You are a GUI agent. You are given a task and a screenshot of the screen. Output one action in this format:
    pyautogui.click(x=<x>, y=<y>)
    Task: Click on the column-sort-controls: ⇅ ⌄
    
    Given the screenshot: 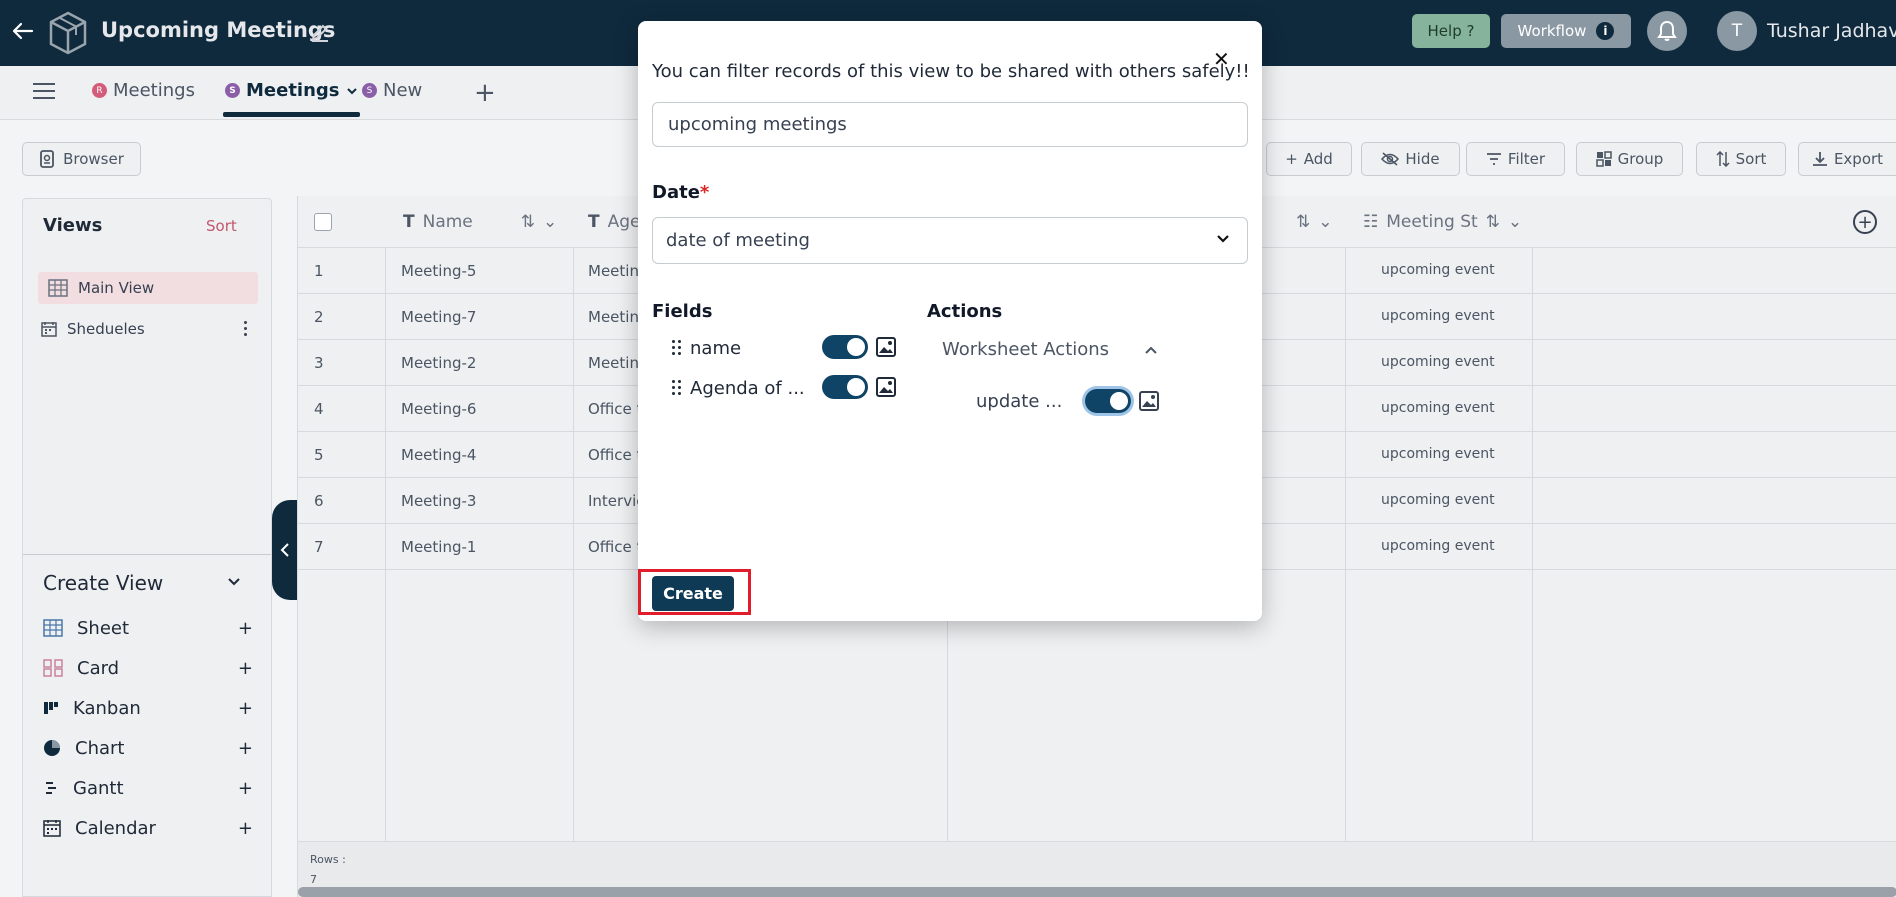 What is the action you would take?
    pyautogui.click(x=1314, y=222)
    